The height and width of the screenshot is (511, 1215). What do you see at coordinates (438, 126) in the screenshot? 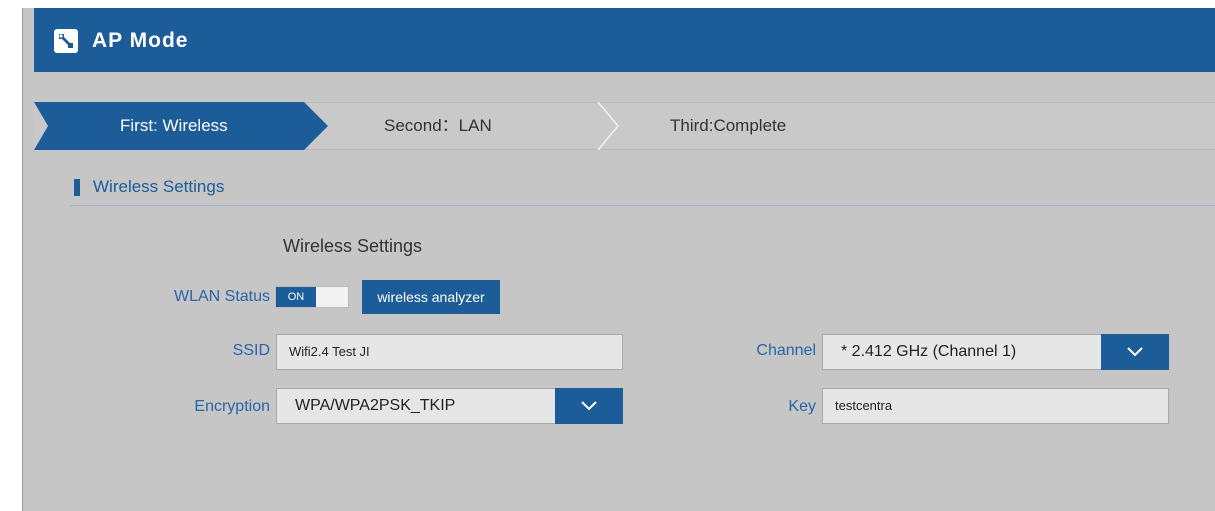
I see `step-second: Second：LAN` at bounding box center [438, 126].